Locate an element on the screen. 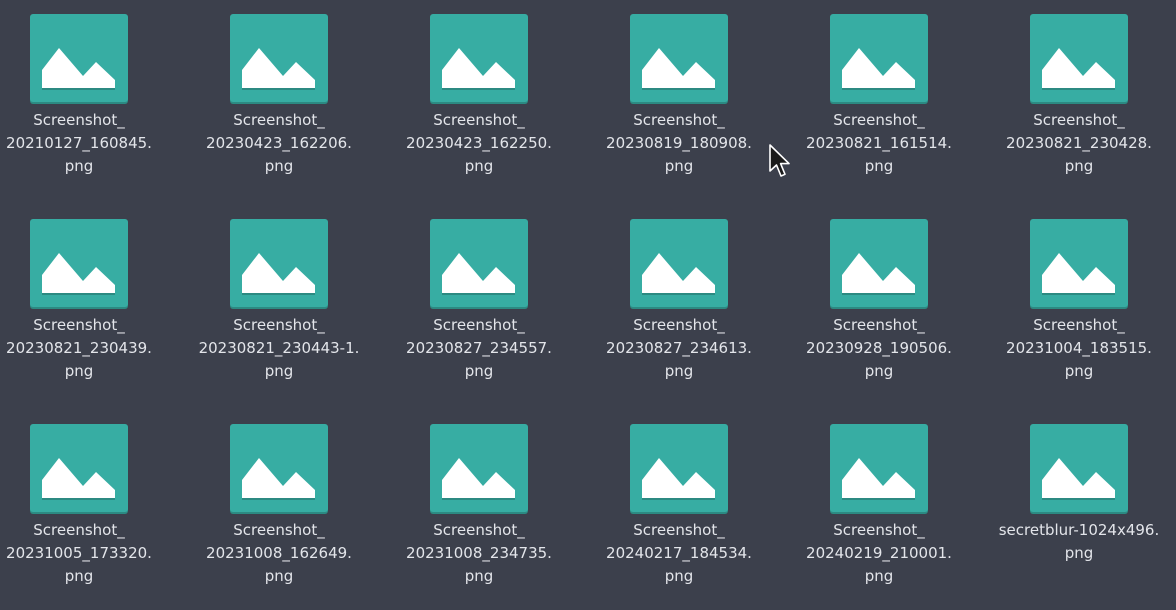 This screenshot has width=1176, height=610. file-item: Screenshot_ 20230821_230443-1.png is located at coordinates (279, 305).